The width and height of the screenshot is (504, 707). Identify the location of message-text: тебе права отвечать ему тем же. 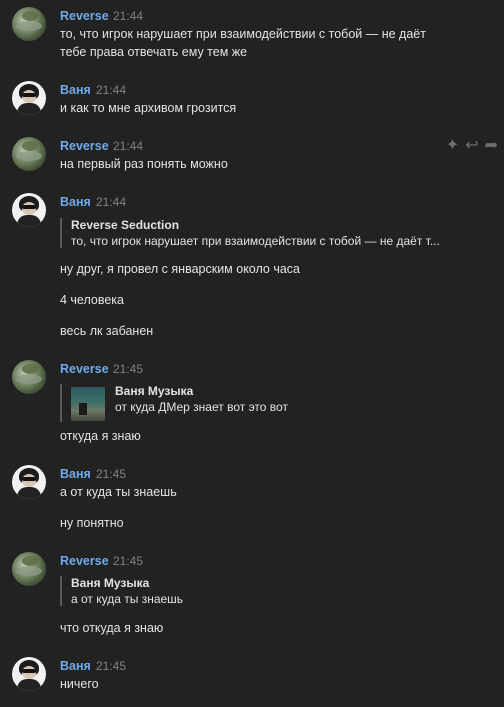
(154, 52).